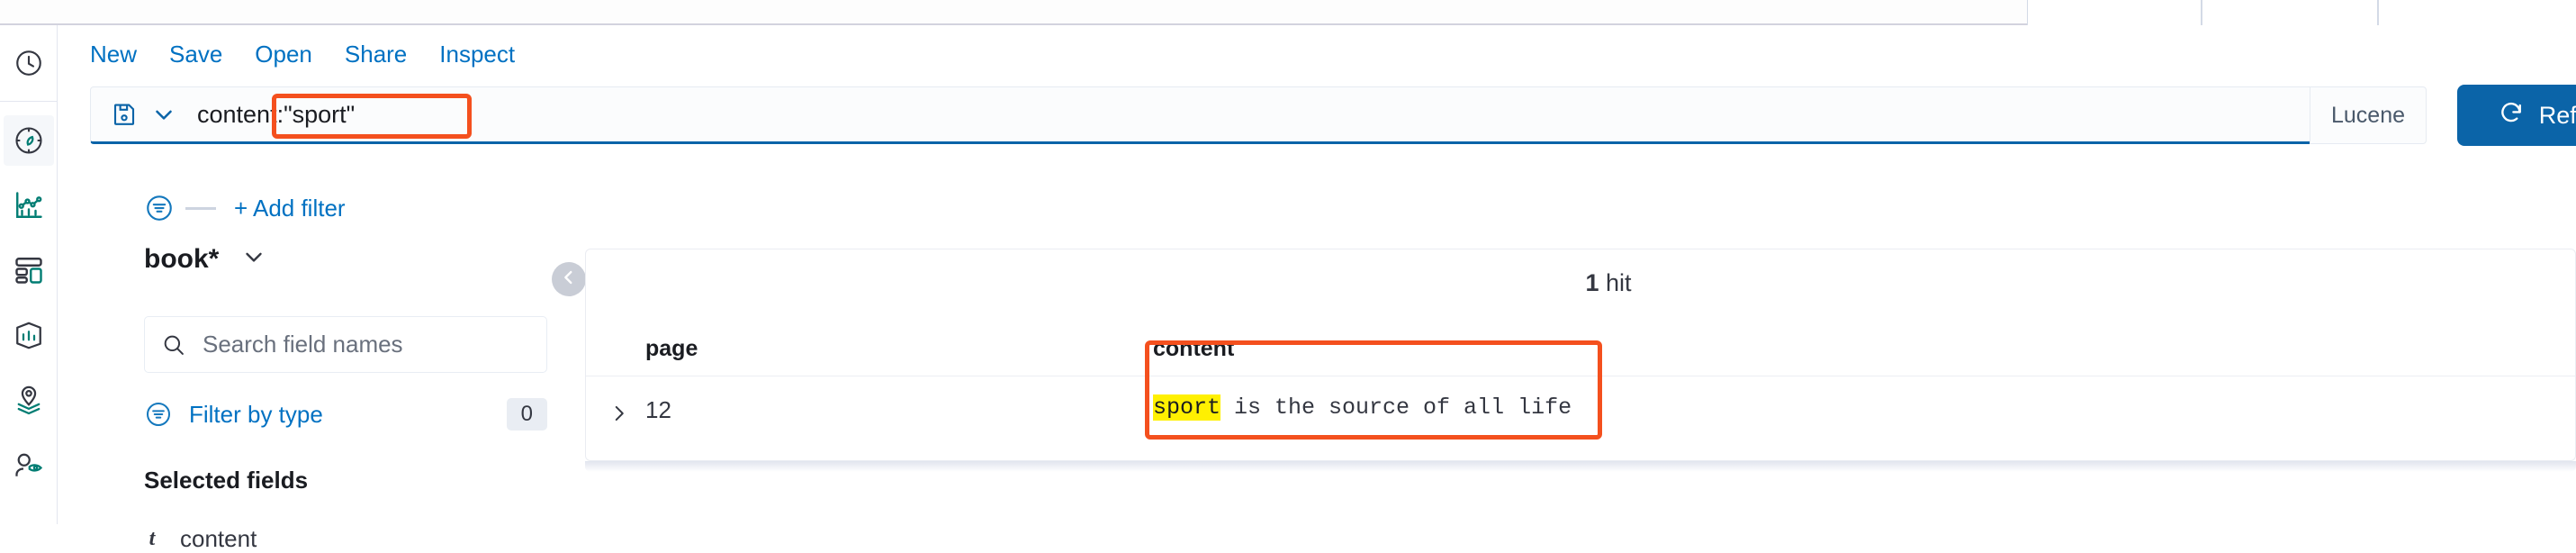 The image size is (2576, 553). Describe the element at coordinates (2557, 115) in the screenshot. I see `refresh-button-label: Refresh` at that location.